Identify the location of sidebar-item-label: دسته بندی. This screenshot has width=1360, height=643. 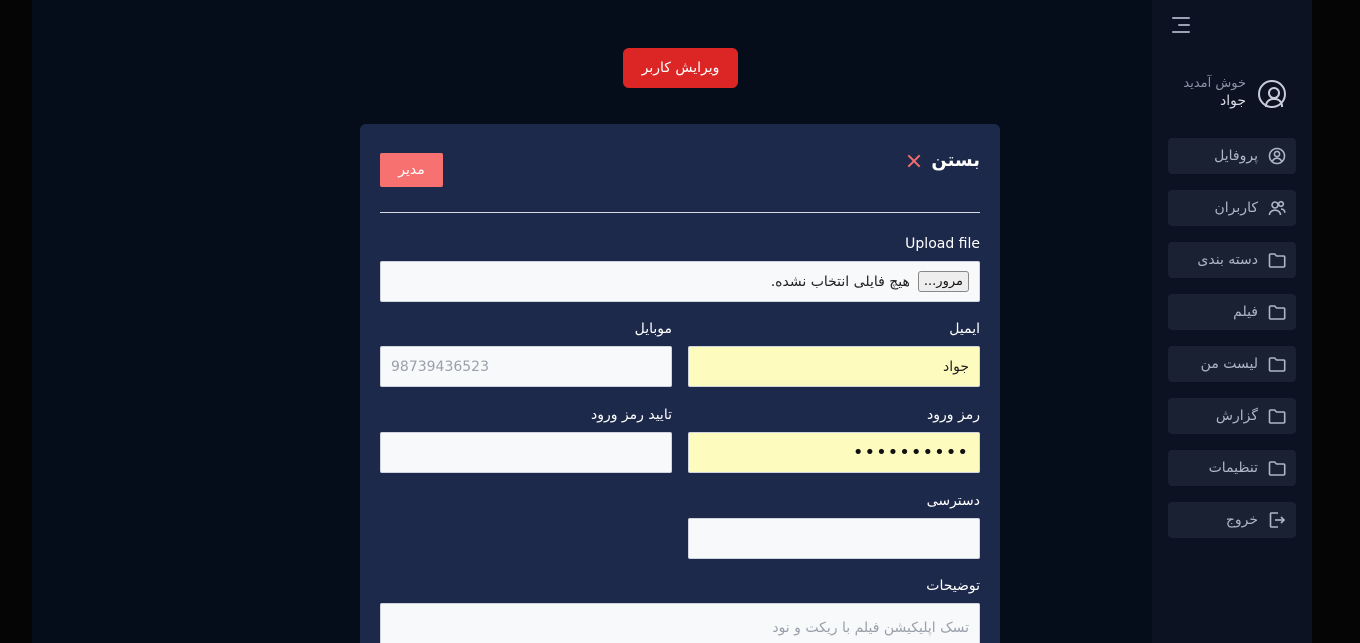
(1227, 260).